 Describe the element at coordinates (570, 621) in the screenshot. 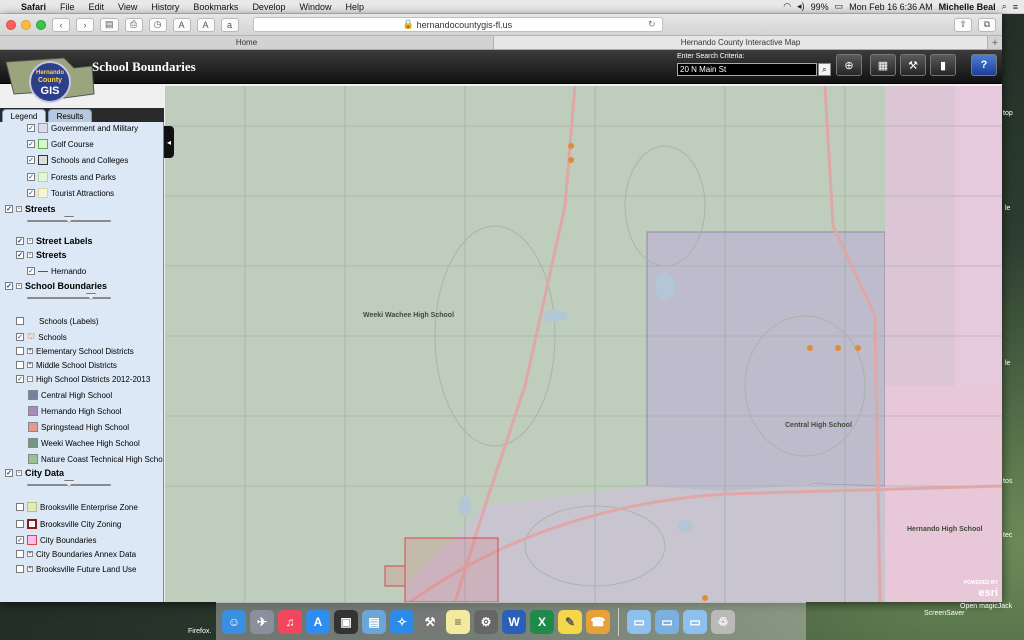

I see `stickies-icon: ✎` at that location.